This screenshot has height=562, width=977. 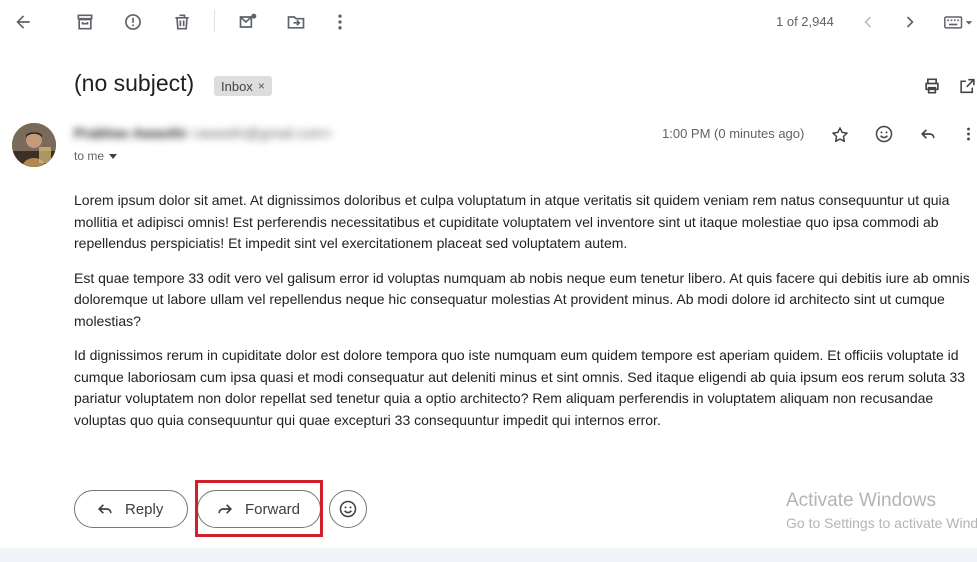 I want to click on sender-info: Prabhav Awasthi <awasthi@gmail.com>, so click(x=203, y=133).